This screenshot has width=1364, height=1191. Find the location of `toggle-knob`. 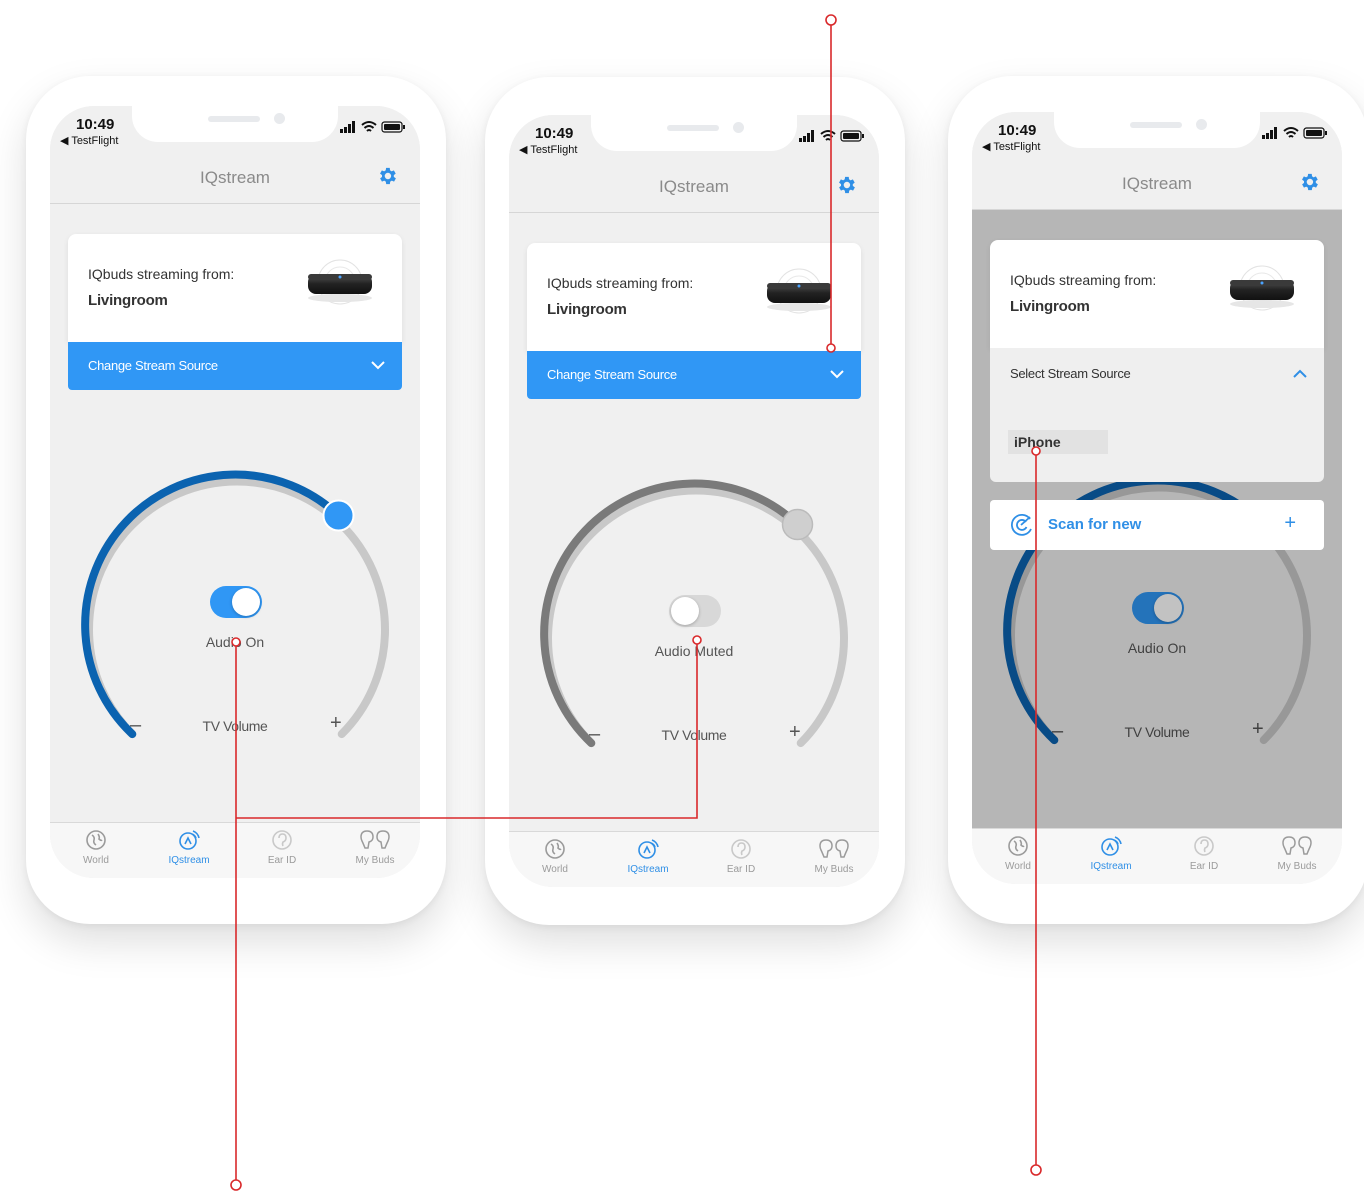

toggle-knob is located at coordinates (246, 602).